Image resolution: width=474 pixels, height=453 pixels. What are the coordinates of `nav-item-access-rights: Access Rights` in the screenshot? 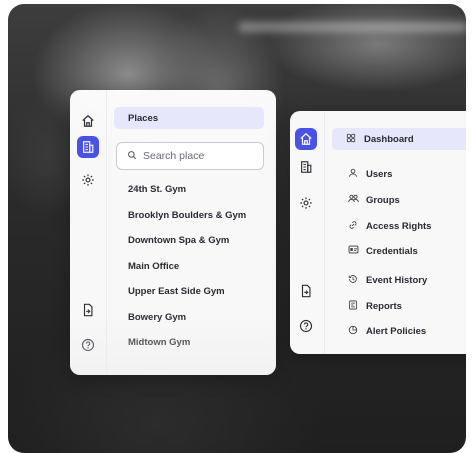 It's located at (388, 226).